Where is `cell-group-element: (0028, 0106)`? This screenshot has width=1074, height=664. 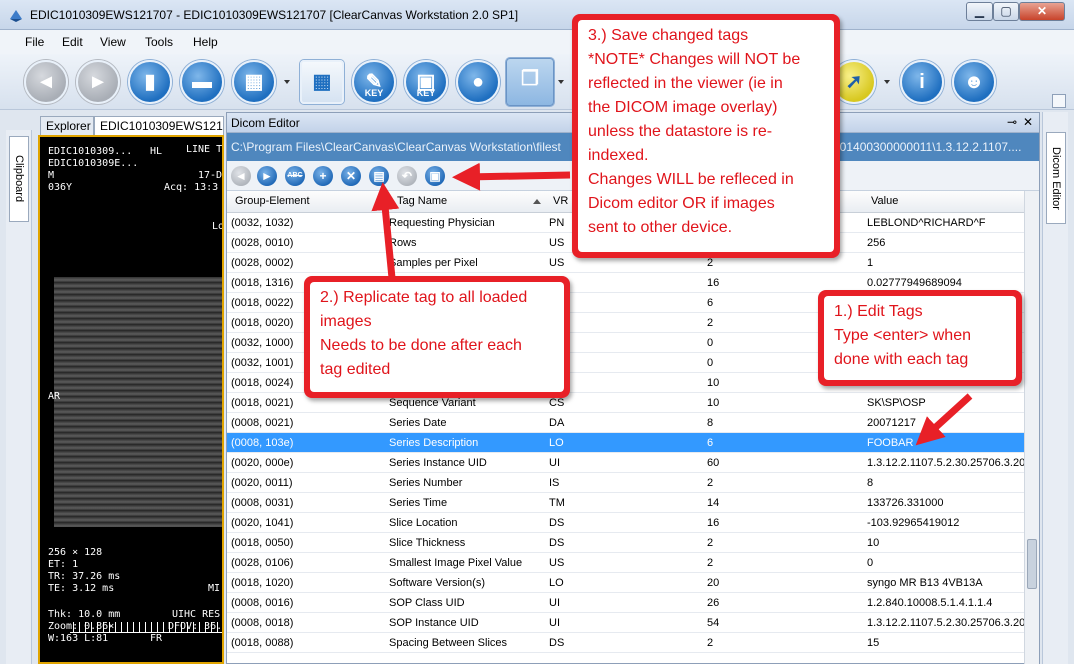 cell-group-element: (0028, 0106) is located at coordinates (262, 563).